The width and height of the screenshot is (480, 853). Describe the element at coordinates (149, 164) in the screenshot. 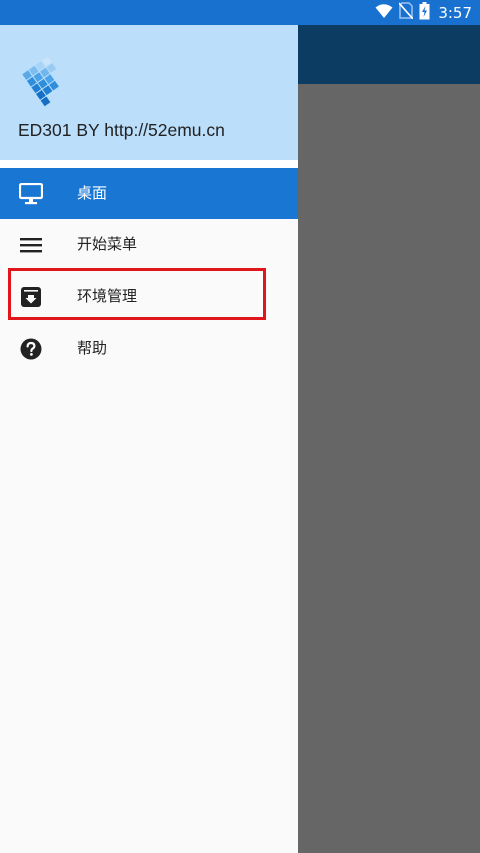

I see `header-divider` at that location.